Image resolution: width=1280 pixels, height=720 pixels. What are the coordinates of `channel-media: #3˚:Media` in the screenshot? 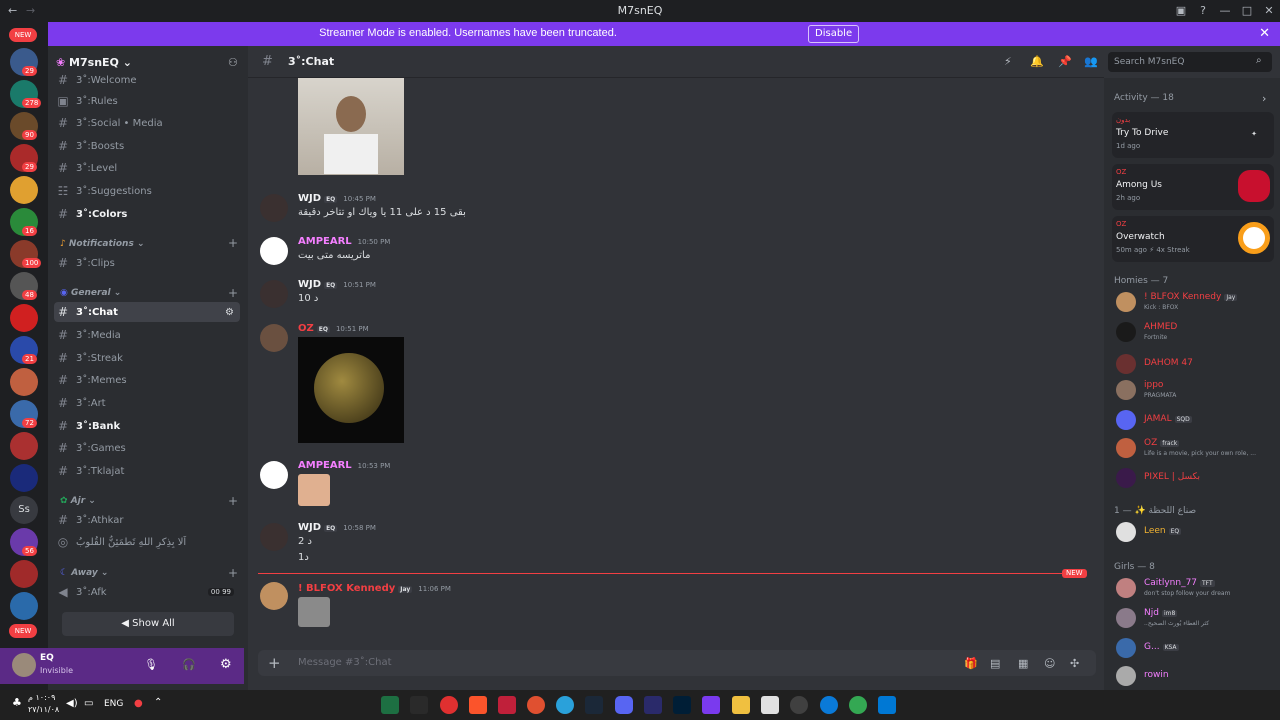 It's located at (147, 335).